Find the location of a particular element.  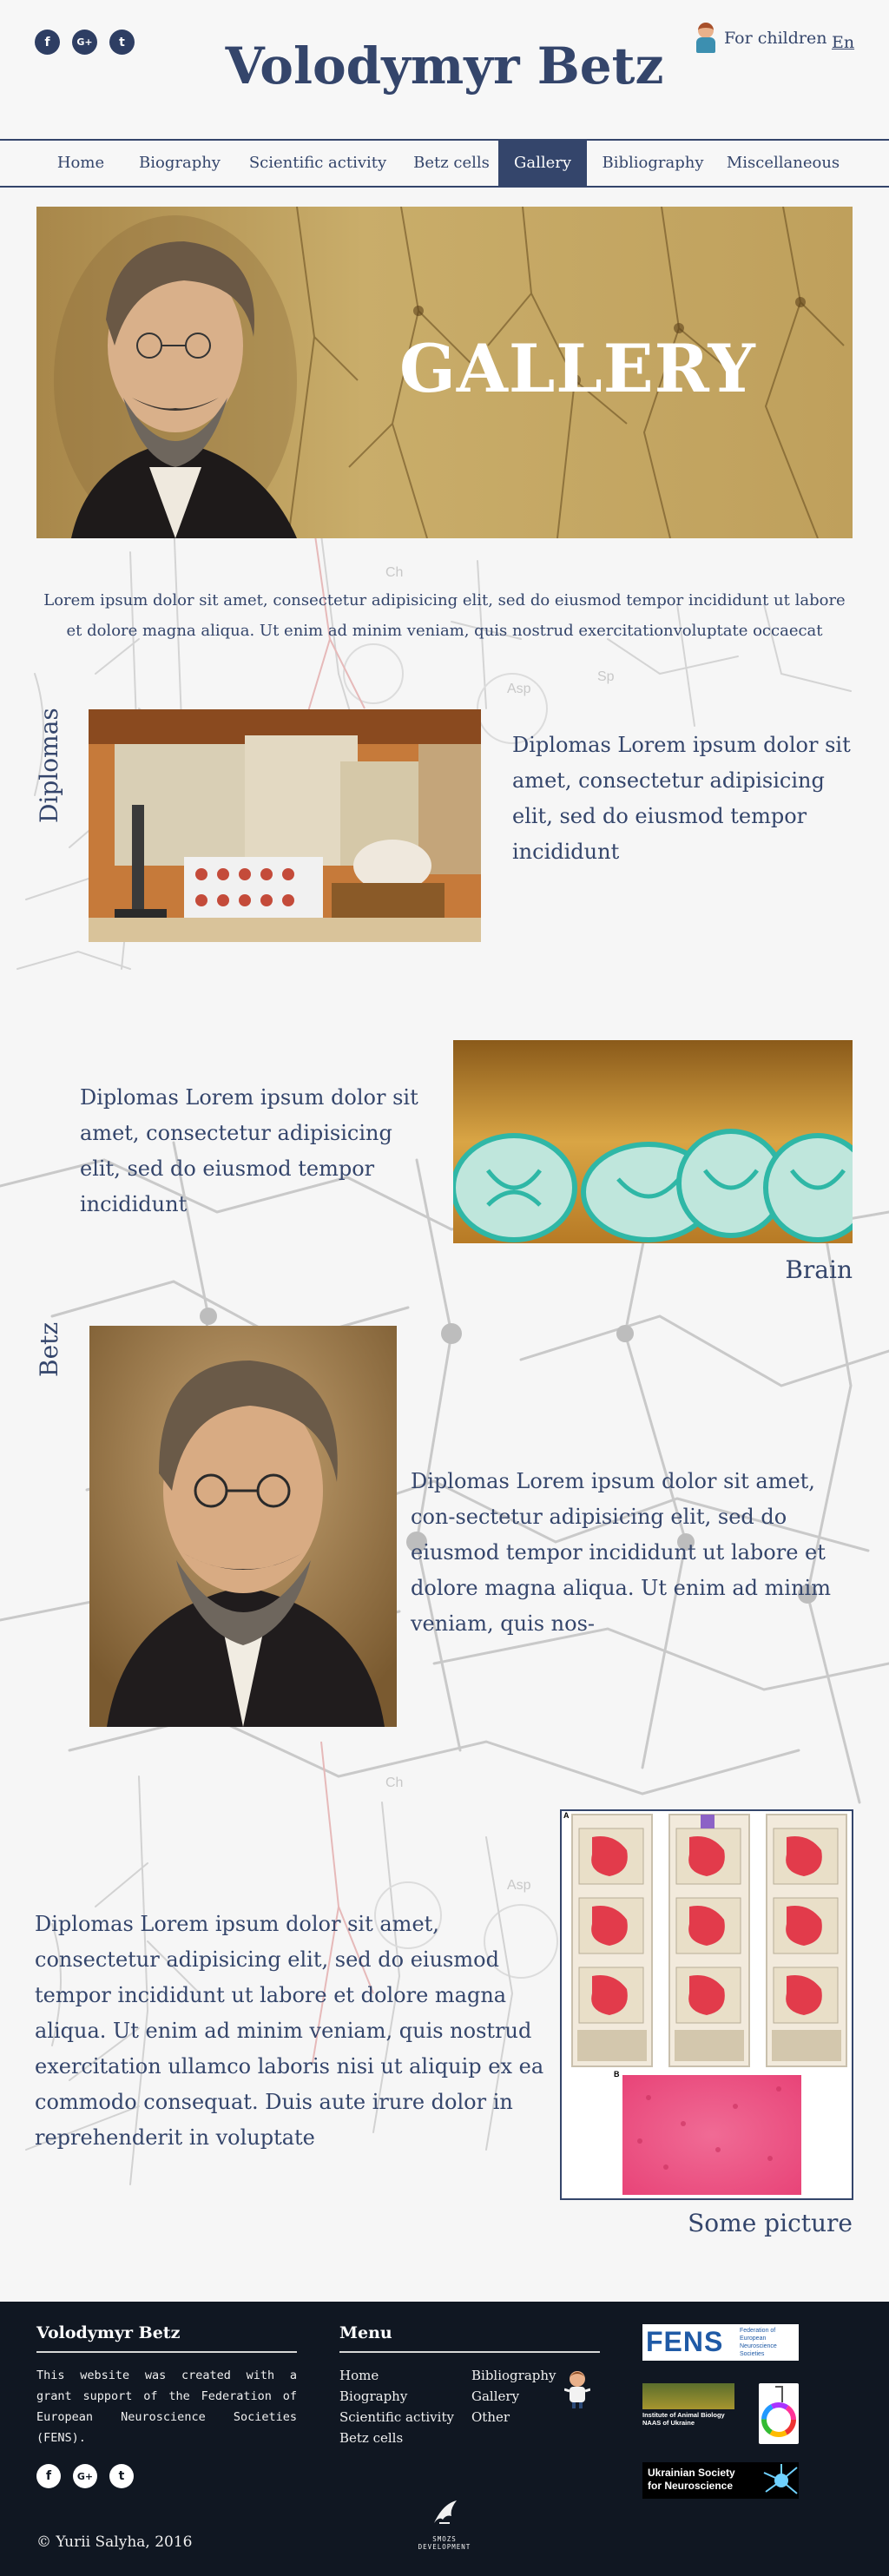

institute-building-image is located at coordinates (688, 2396).